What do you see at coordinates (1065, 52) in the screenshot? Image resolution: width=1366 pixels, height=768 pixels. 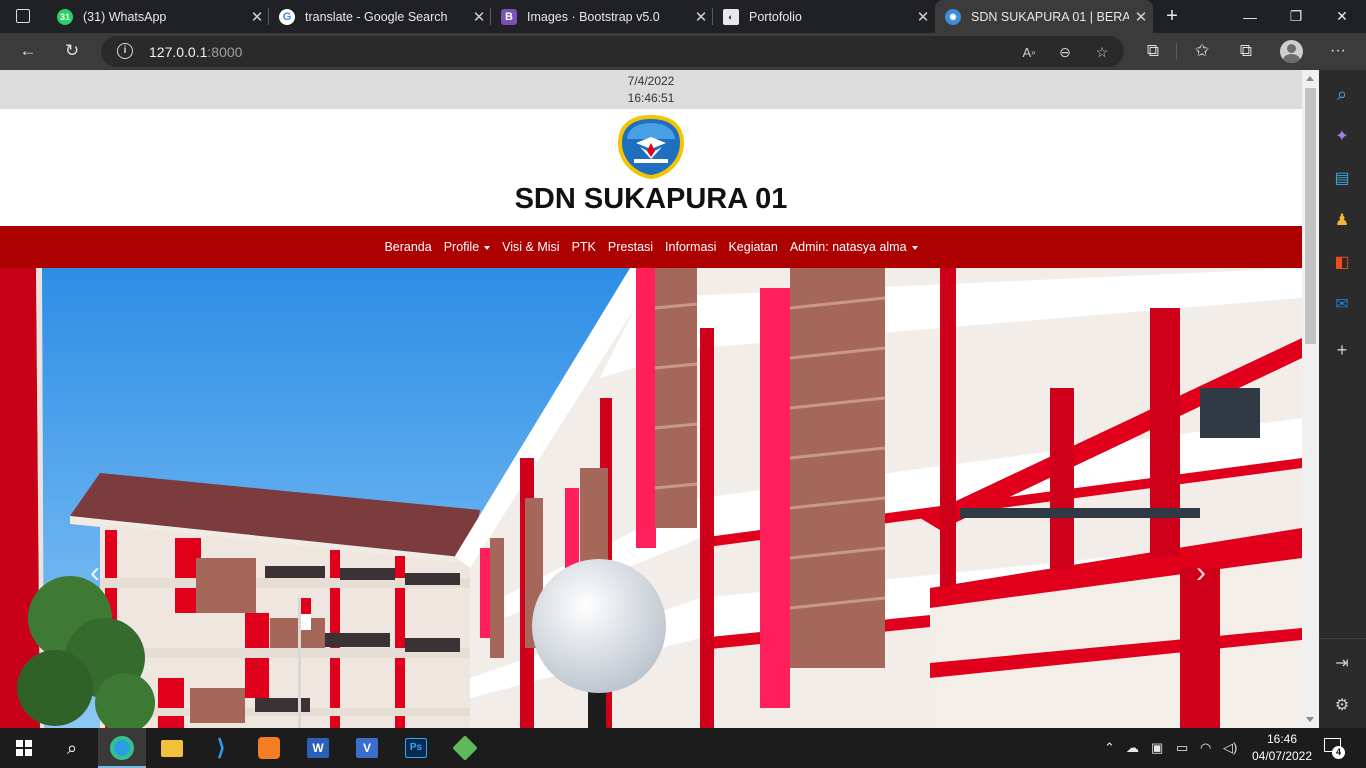 I see `zoom-icon: ⊖` at bounding box center [1065, 52].